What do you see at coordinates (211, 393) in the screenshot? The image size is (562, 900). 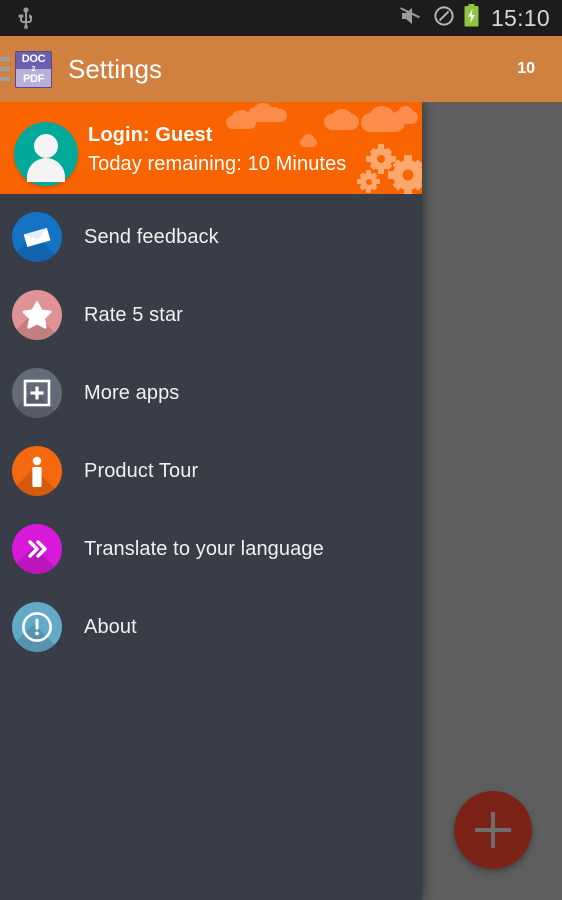 I see `drawer-item-more-apps: More apps` at bounding box center [211, 393].